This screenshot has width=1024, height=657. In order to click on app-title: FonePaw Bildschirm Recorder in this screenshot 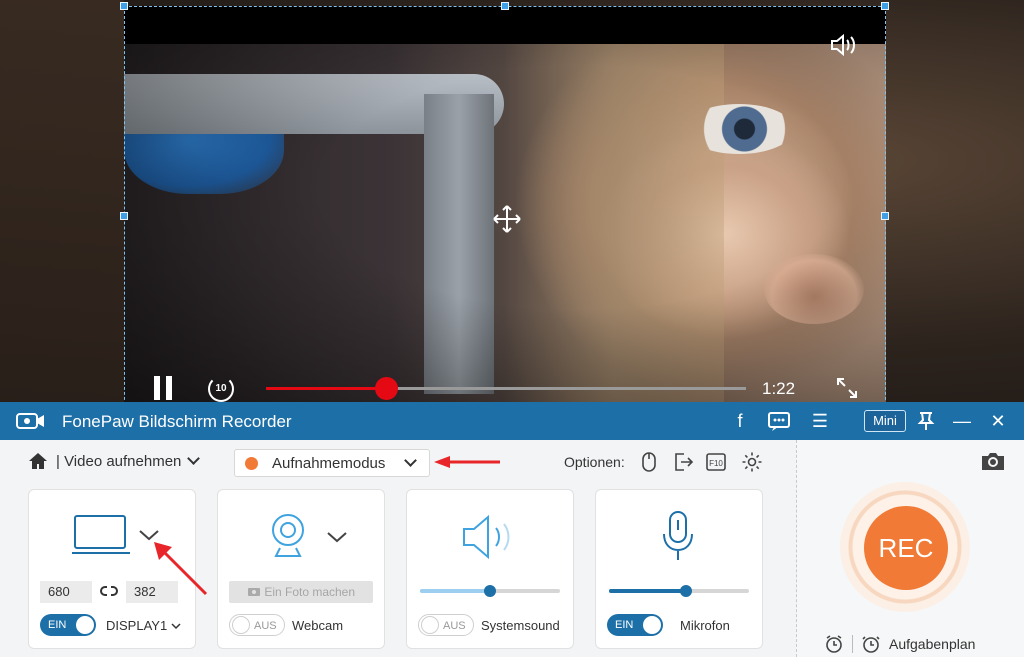, I will do `click(177, 421)`.